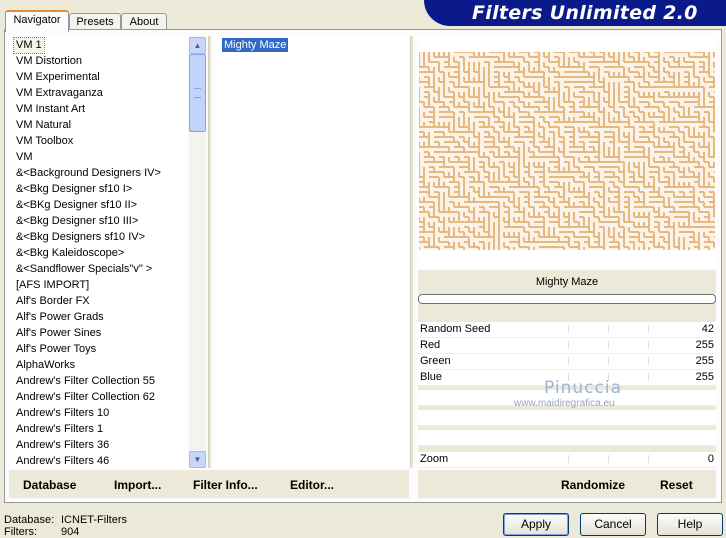 The width and height of the screenshot is (726, 538). What do you see at coordinates (62, 413) in the screenshot?
I see `category-item: Andrew's Filters 10` at bounding box center [62, 413].